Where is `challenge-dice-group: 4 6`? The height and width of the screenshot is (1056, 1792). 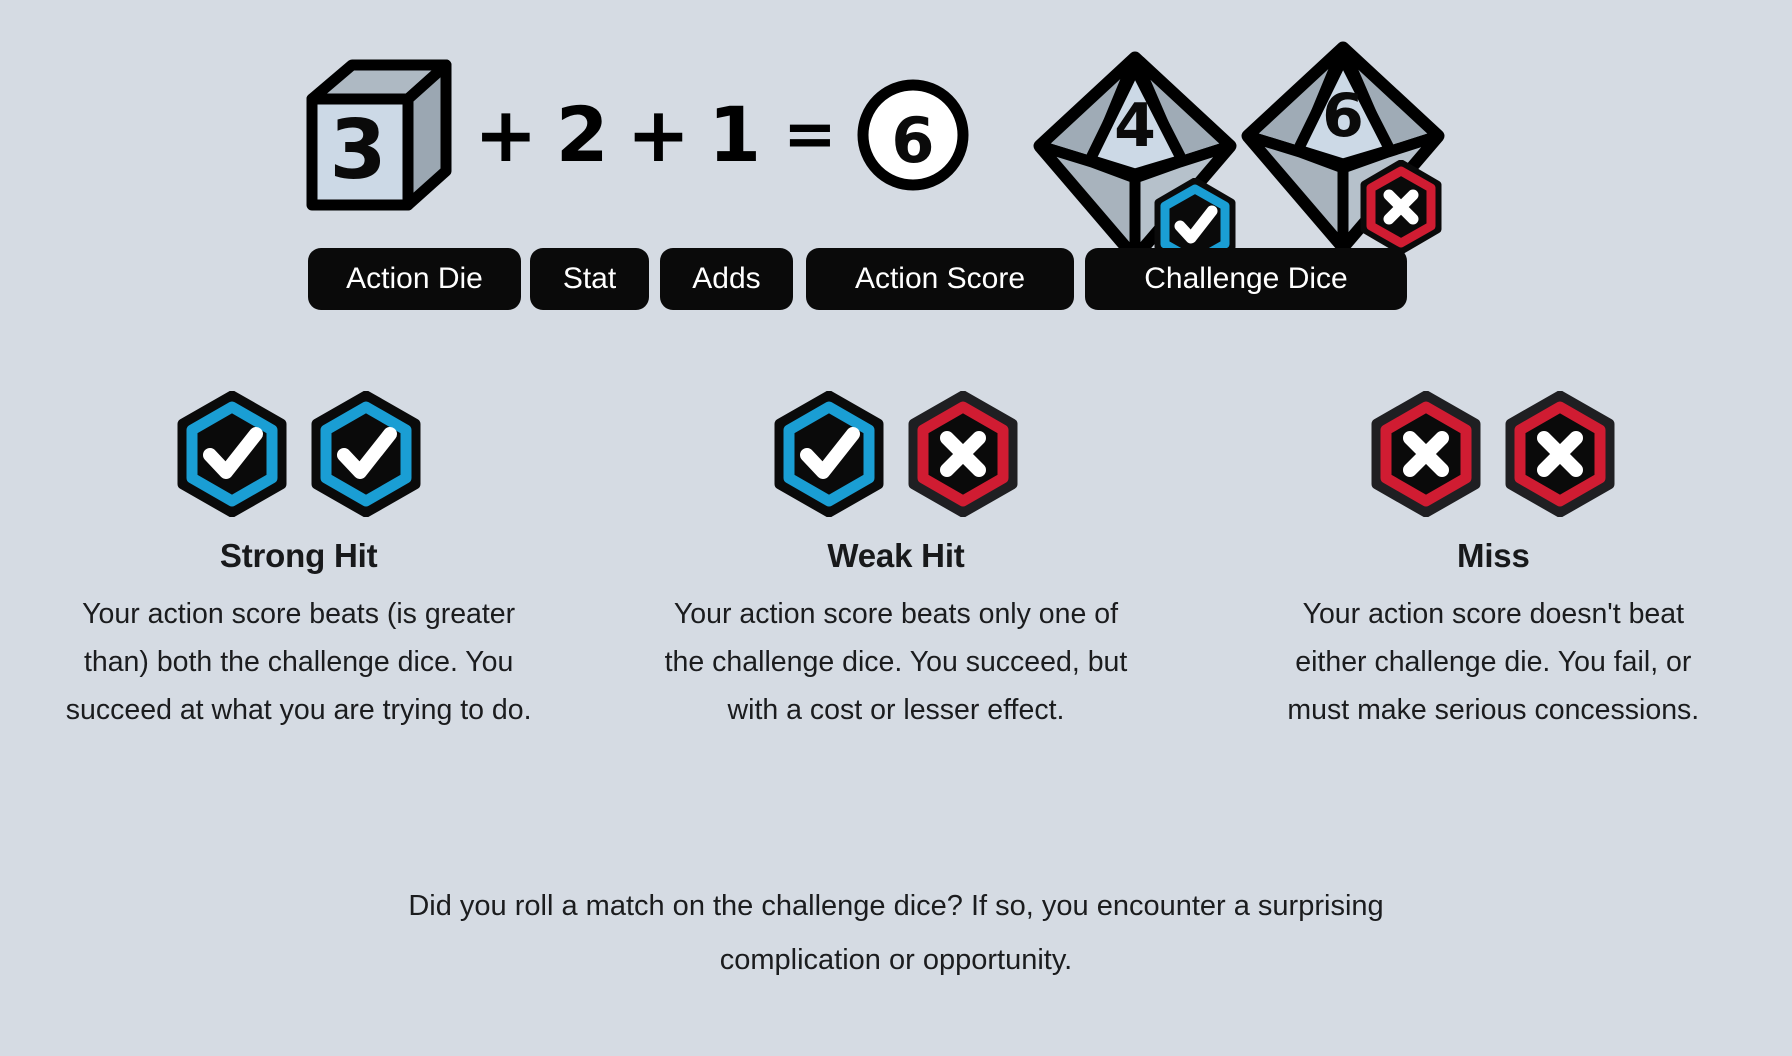
challenge-dice-group: 4 6 is located at coordinates (1245, 156).